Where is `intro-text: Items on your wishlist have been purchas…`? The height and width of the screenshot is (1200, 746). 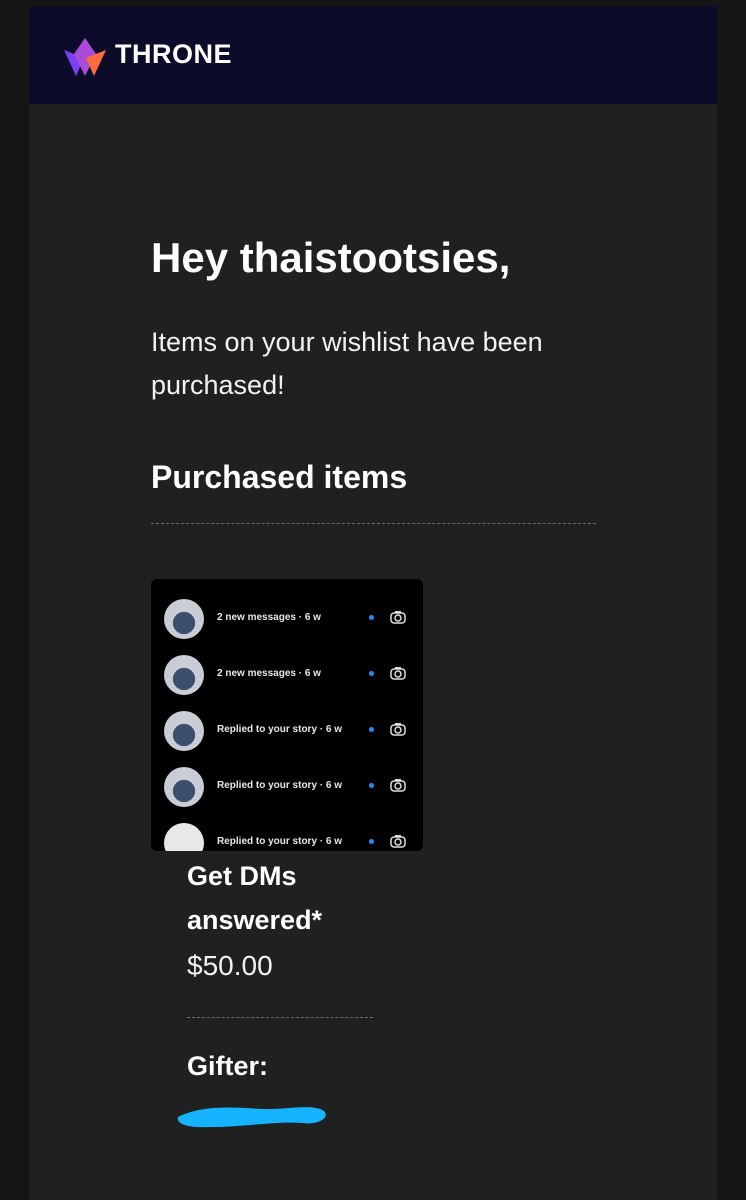 intro-text: Items on your wishlist have been purchas… is located at coordinates (347, 363).